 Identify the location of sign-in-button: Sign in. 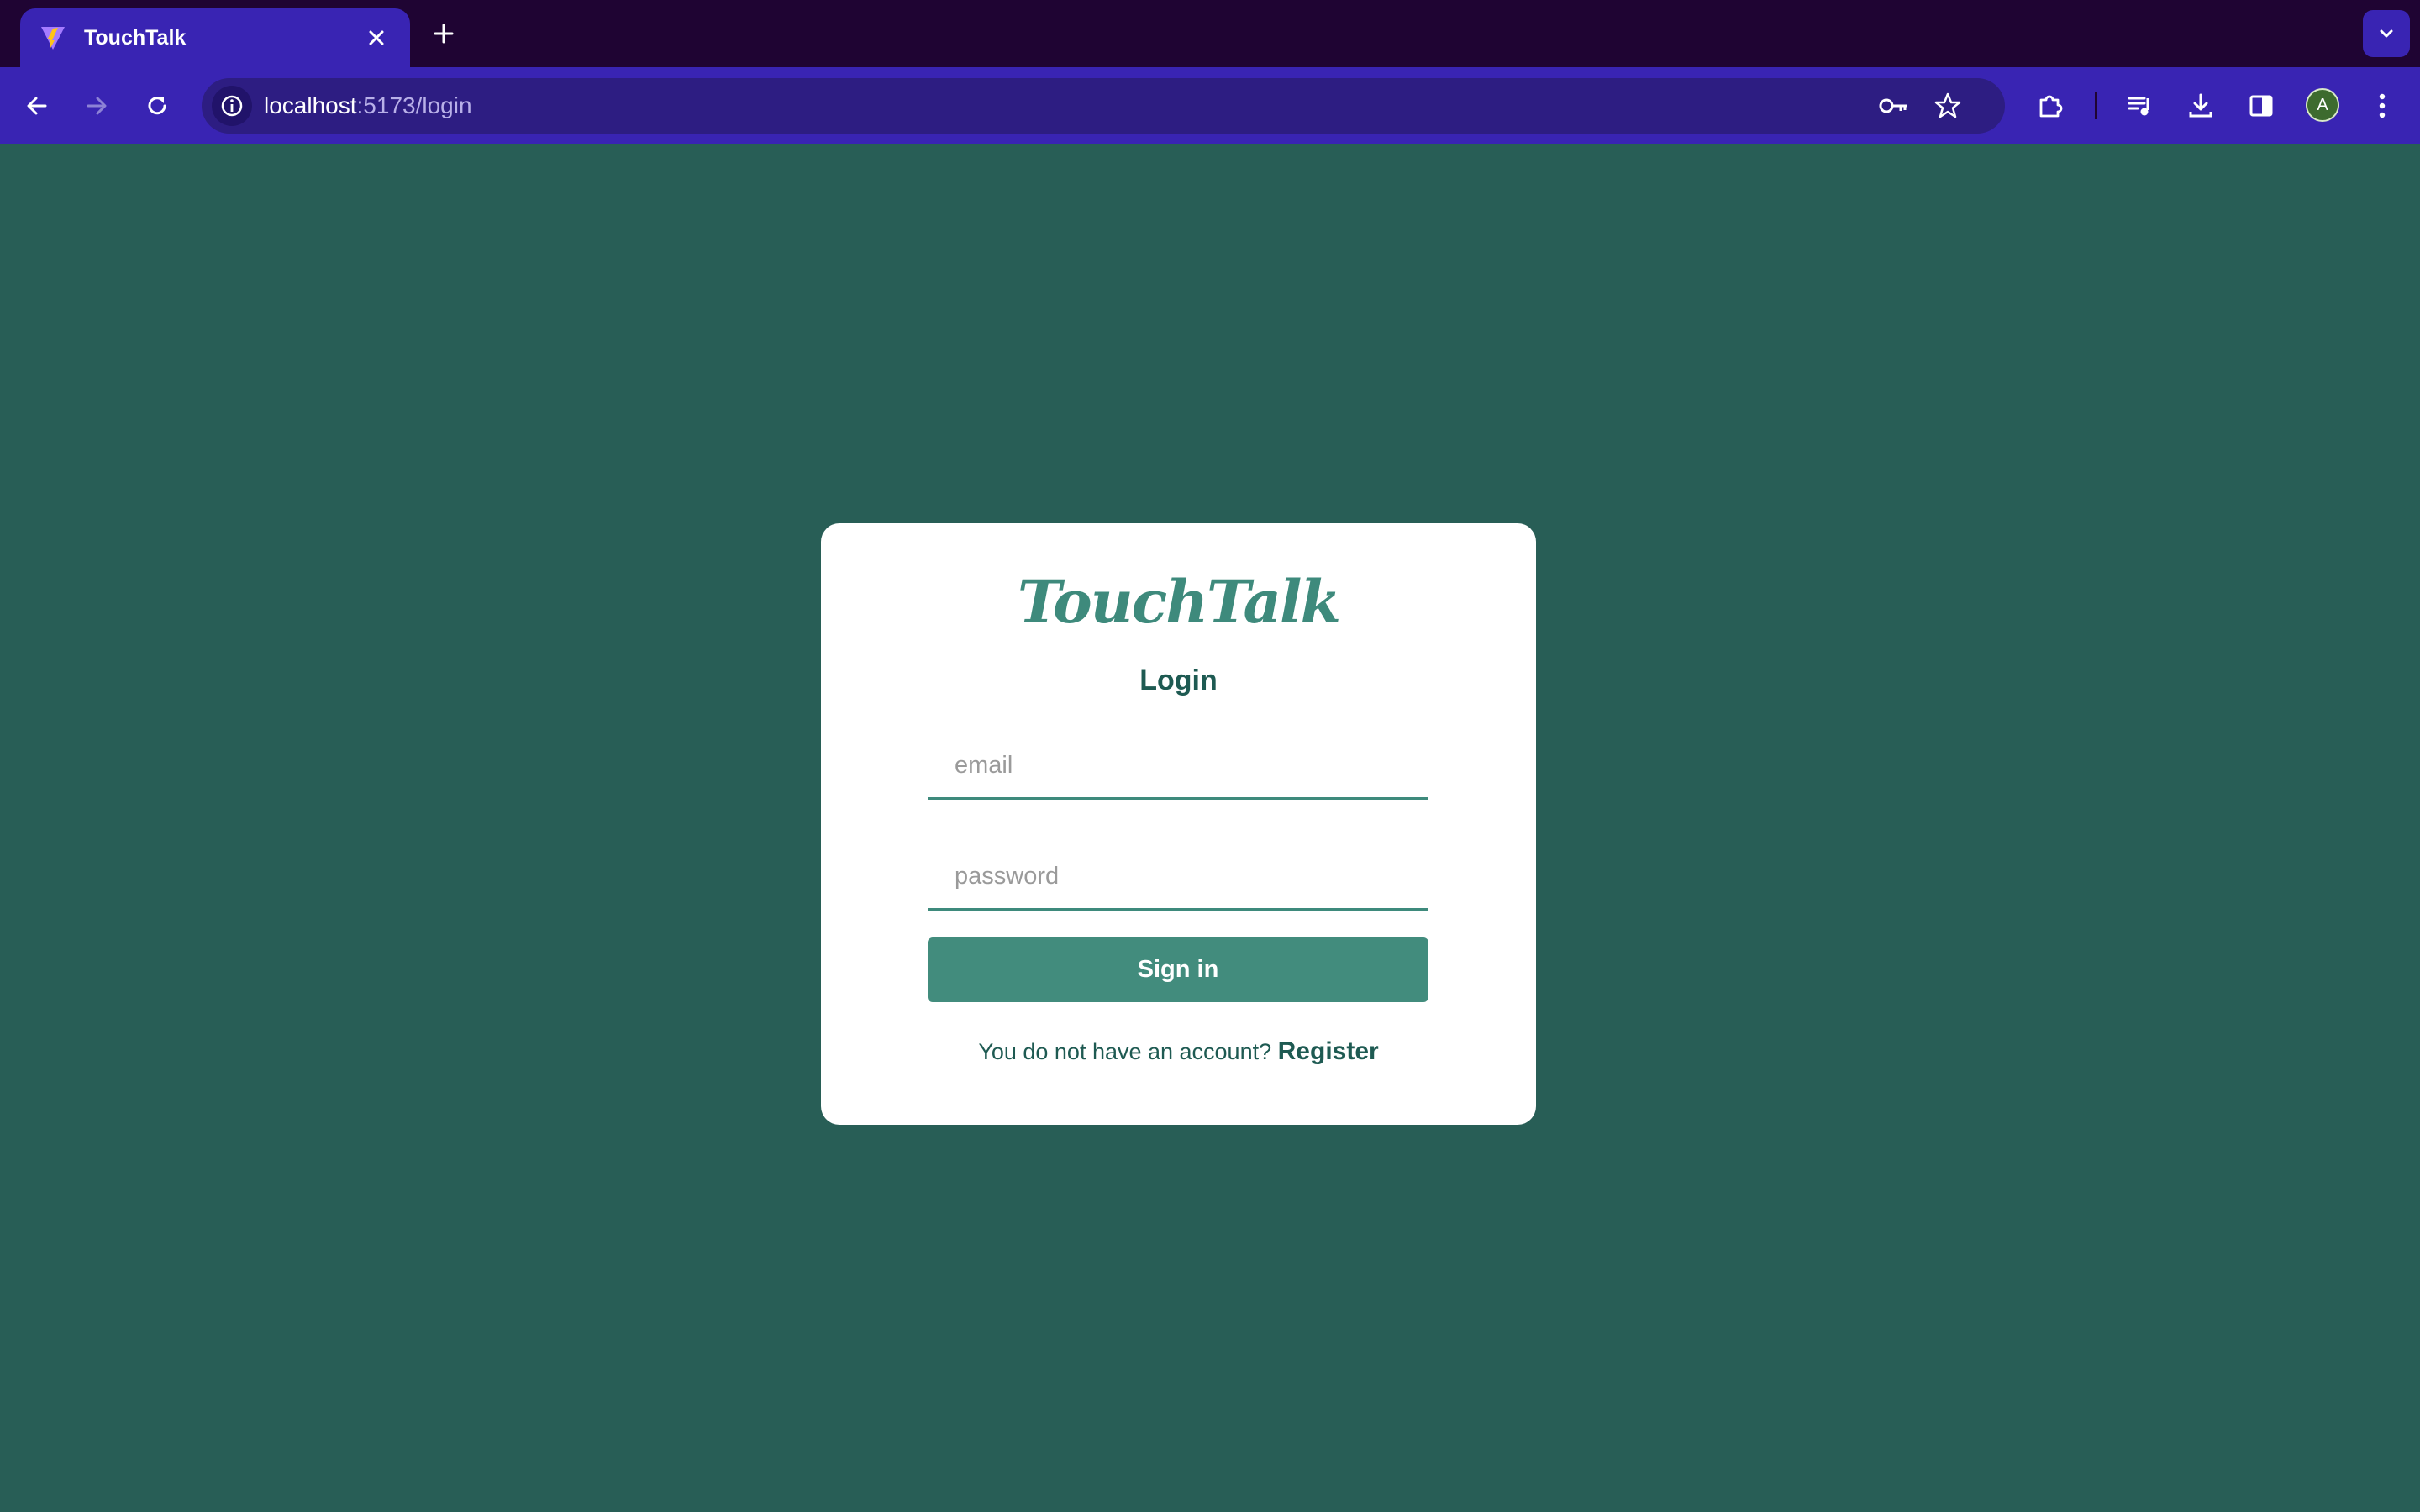
(1178, 969).